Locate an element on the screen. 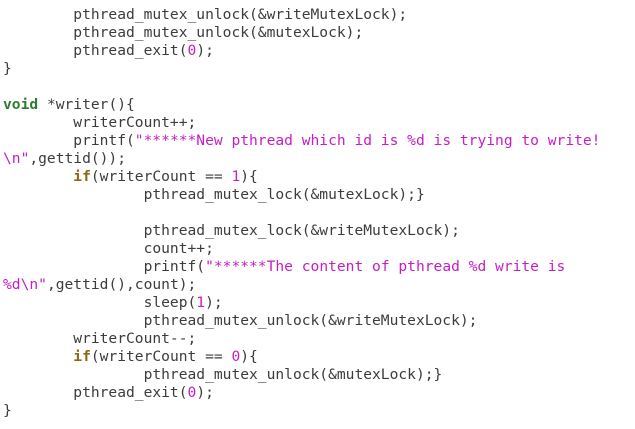 Image resolution: width=635 pixels, height=429 pixels. code-line: \n",gettid()); is located at coordinates (64, 159).